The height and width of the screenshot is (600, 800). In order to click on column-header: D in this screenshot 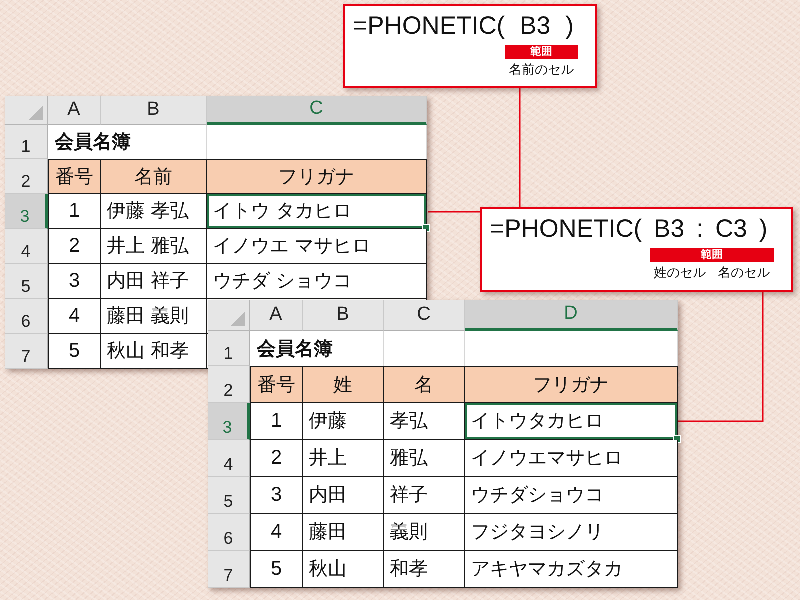, I will do `click(571, 315)`.